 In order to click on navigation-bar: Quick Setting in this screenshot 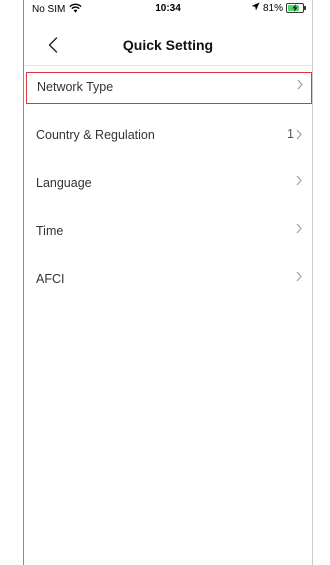, I will do `click(168, 45)`.